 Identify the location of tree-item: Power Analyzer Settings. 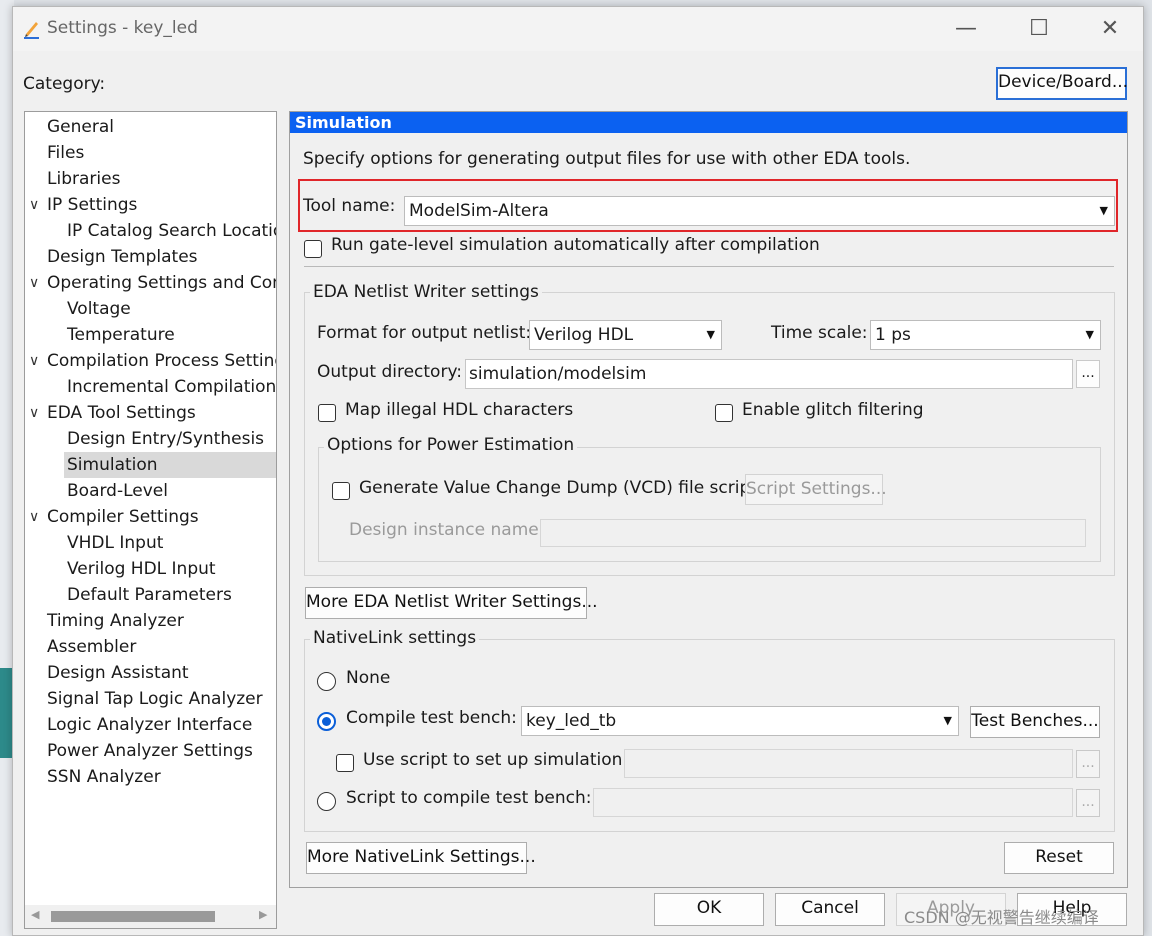
(150, 751).